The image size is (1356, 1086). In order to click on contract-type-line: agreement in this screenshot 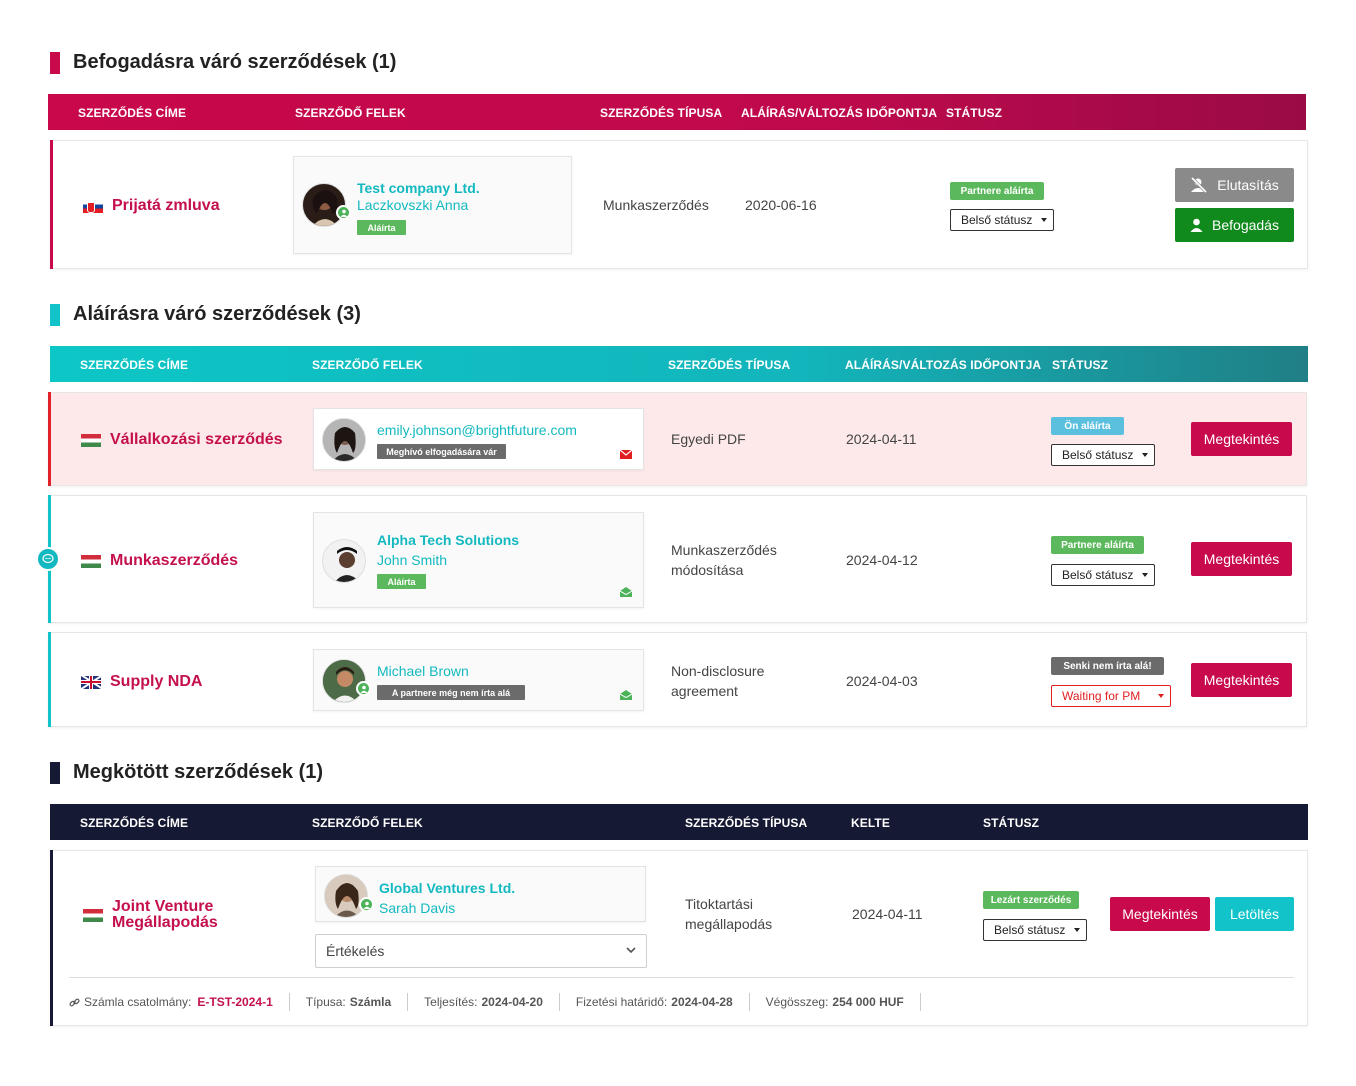, I will do `click(704, 691)`.